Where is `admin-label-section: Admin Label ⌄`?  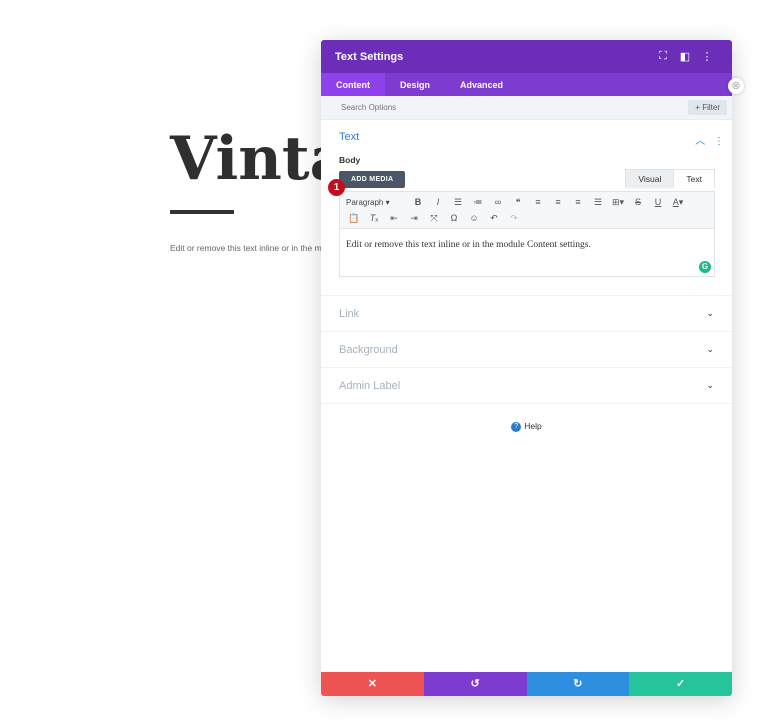 admin-label-section: Admin Label ⌄ is located at coordinates (526, 386).